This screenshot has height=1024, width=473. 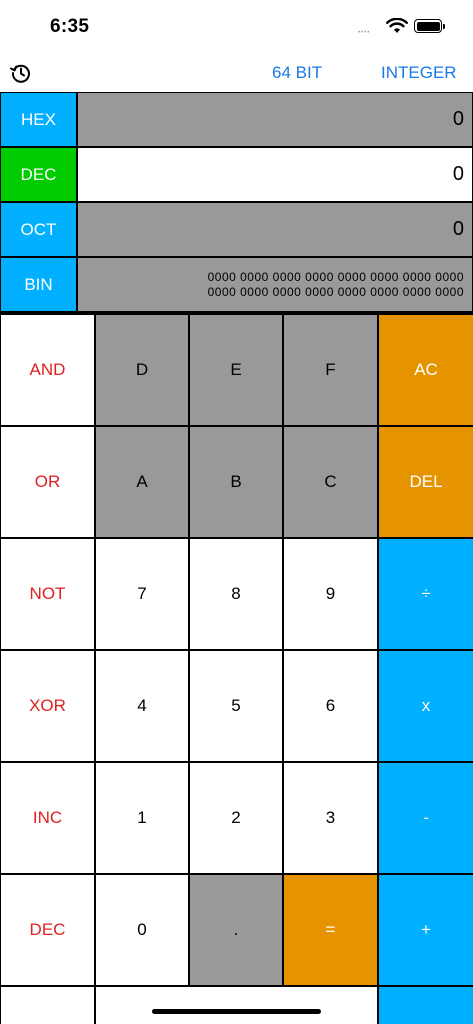 What do you see at coordinates (38, 119) in the screenshot?
I see `hex-label: HEX` at bounding box center [38, 119].